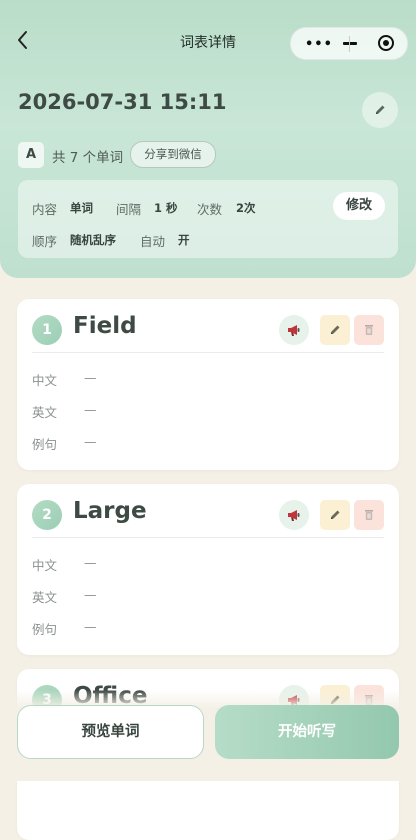 This screenshot has height=840, width=416. Describe the element at coordinates (81, 208) in the screenshot. I see `content-value: 单词` at that location.